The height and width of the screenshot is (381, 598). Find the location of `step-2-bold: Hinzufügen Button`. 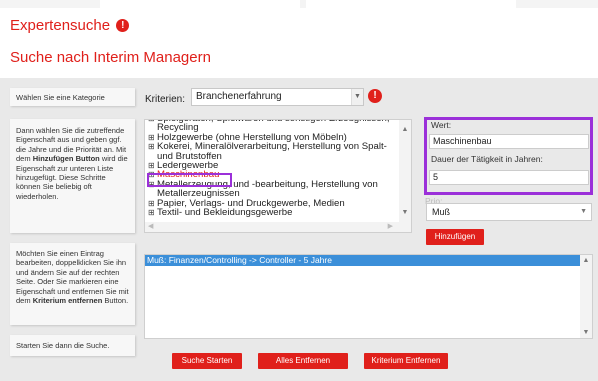

step-2-bold: Hinzufügen Button is located at coordinates (66, 159).